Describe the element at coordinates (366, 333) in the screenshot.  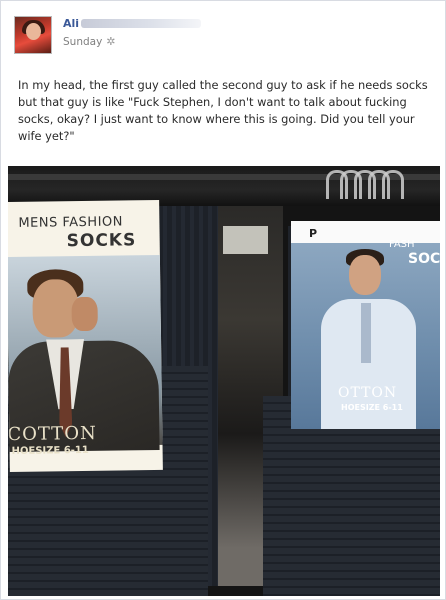
I see `model-tie` at that location.